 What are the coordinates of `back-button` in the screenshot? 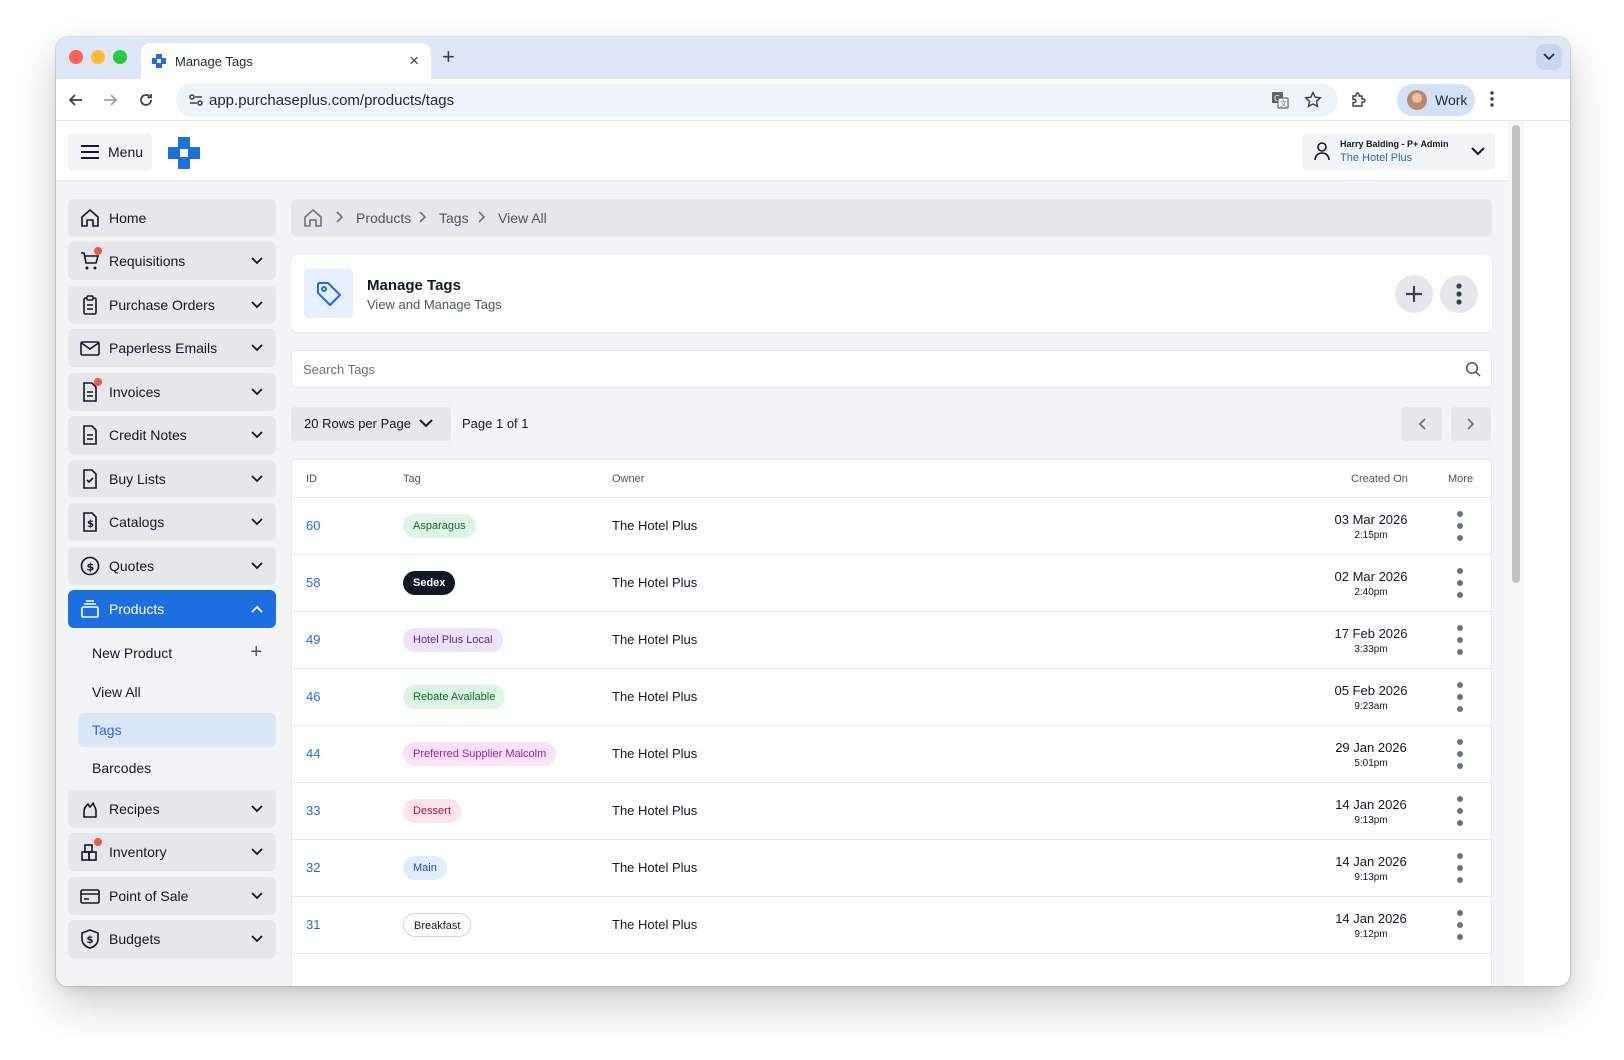 It's located at (76, 100).